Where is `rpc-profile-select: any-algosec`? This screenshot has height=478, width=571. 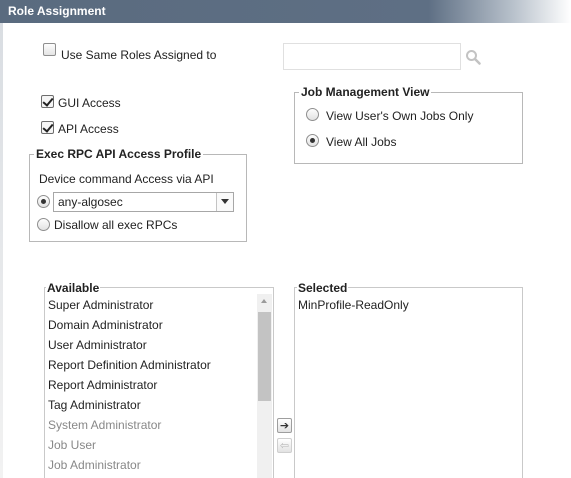 rpc-profile-select: any-algosec is located at coordinates (143, 202).